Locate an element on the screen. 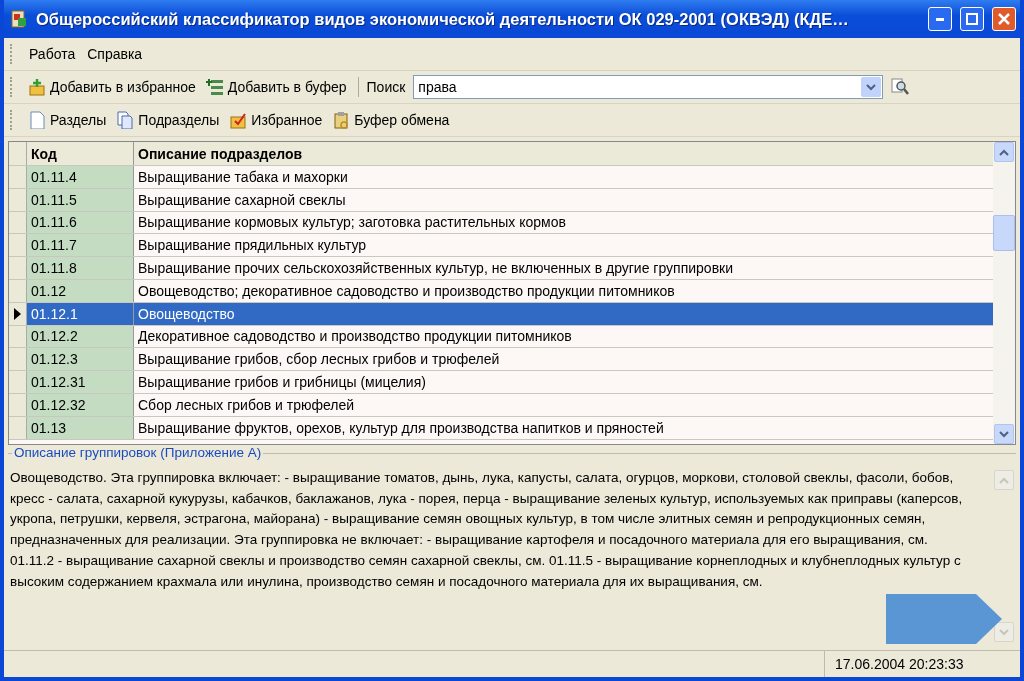 This screenshot has width=1024, height=681. group-title: Описание группировок (Приложение А) is located at coordinates (138, 452).